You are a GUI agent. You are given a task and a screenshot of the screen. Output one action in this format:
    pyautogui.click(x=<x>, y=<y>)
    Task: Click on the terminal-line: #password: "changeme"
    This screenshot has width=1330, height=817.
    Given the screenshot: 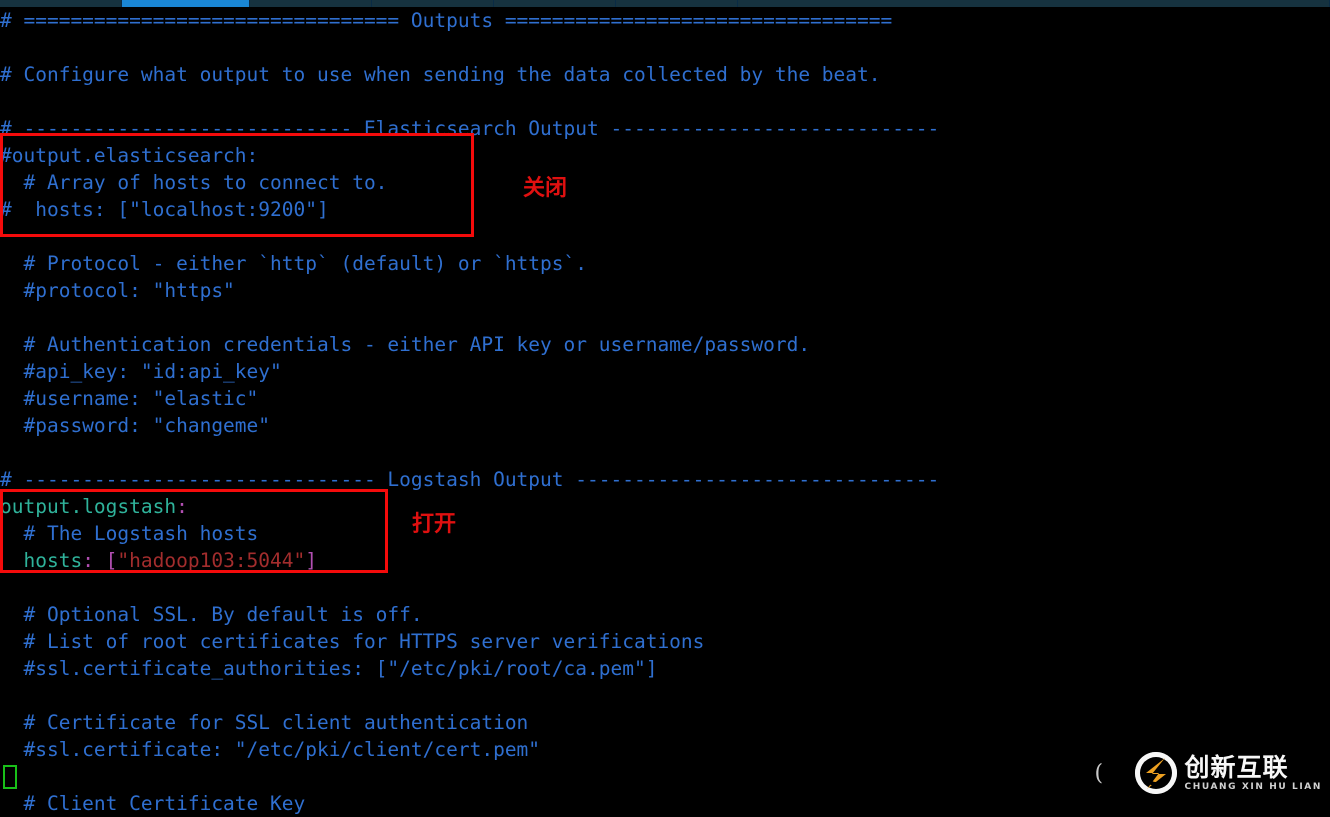 What is the action you would take?
    pyautogui.click(x=135, y=425)
    